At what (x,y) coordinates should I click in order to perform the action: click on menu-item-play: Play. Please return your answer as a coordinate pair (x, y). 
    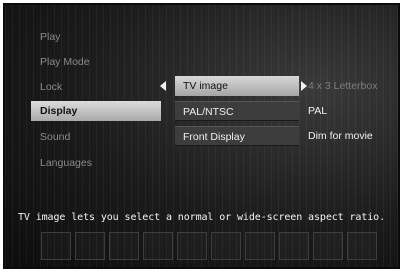
    Looking at the image, I should click on (50, 37).